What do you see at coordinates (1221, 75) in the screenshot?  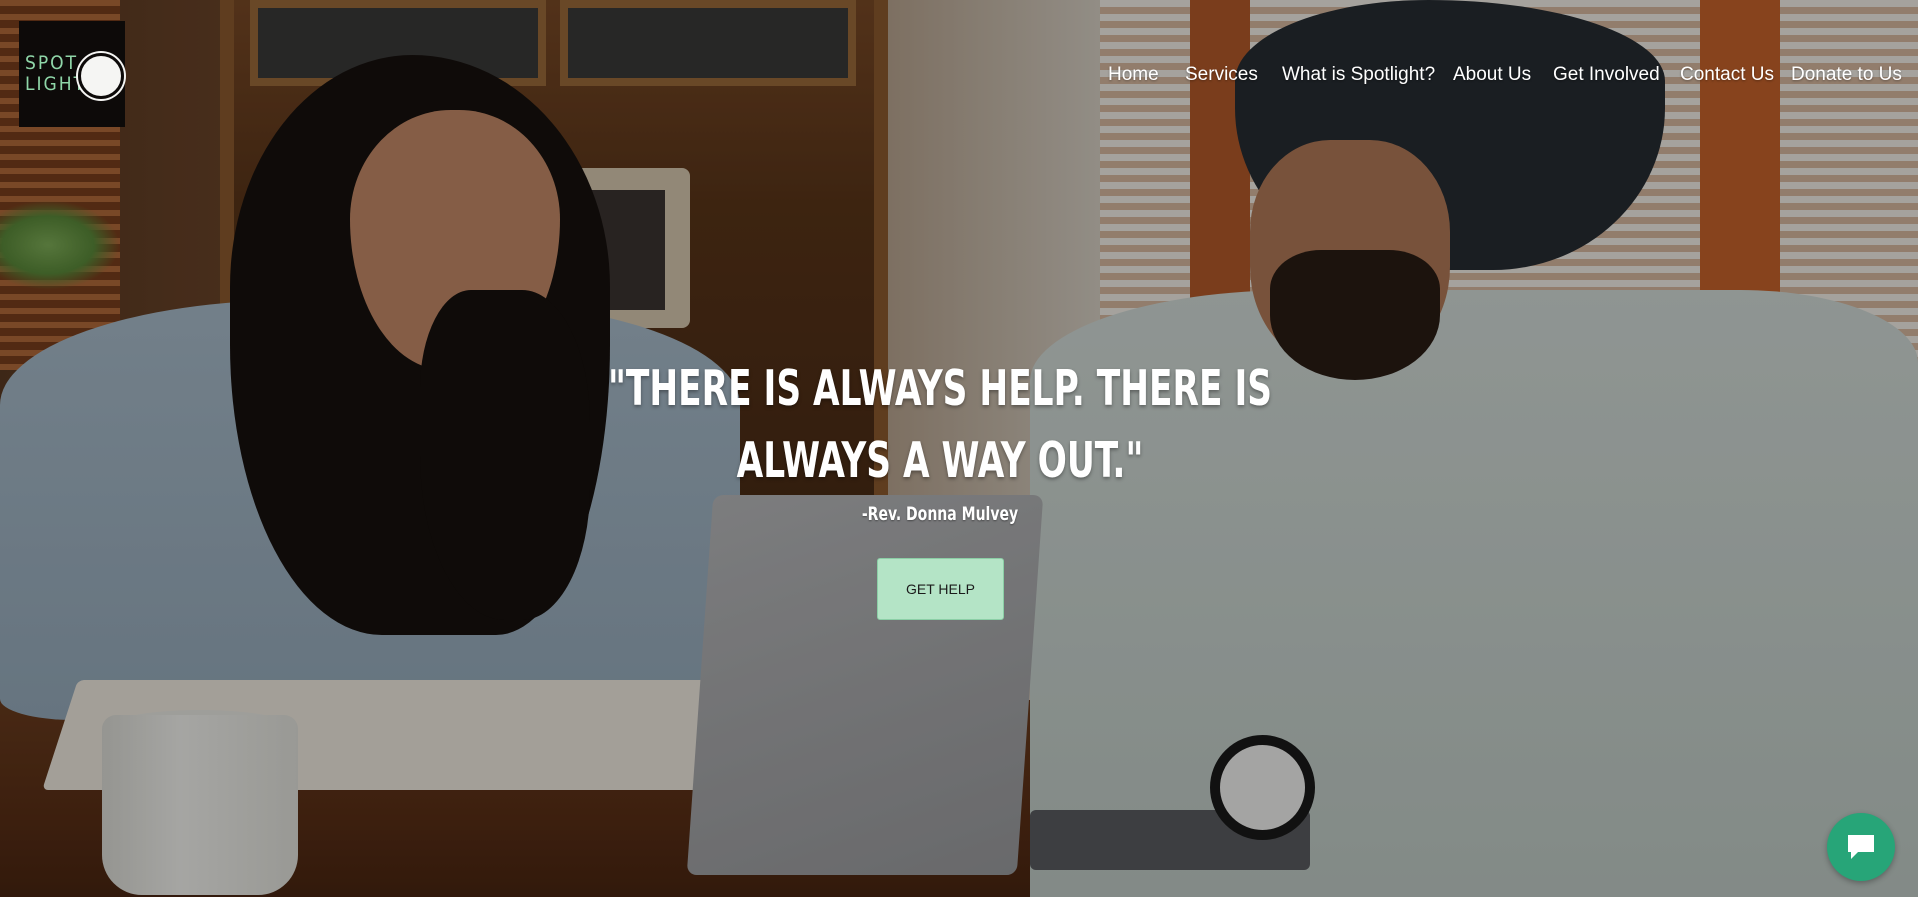 I see `nav-item-services: Services` at bounding box center [1221, 75].